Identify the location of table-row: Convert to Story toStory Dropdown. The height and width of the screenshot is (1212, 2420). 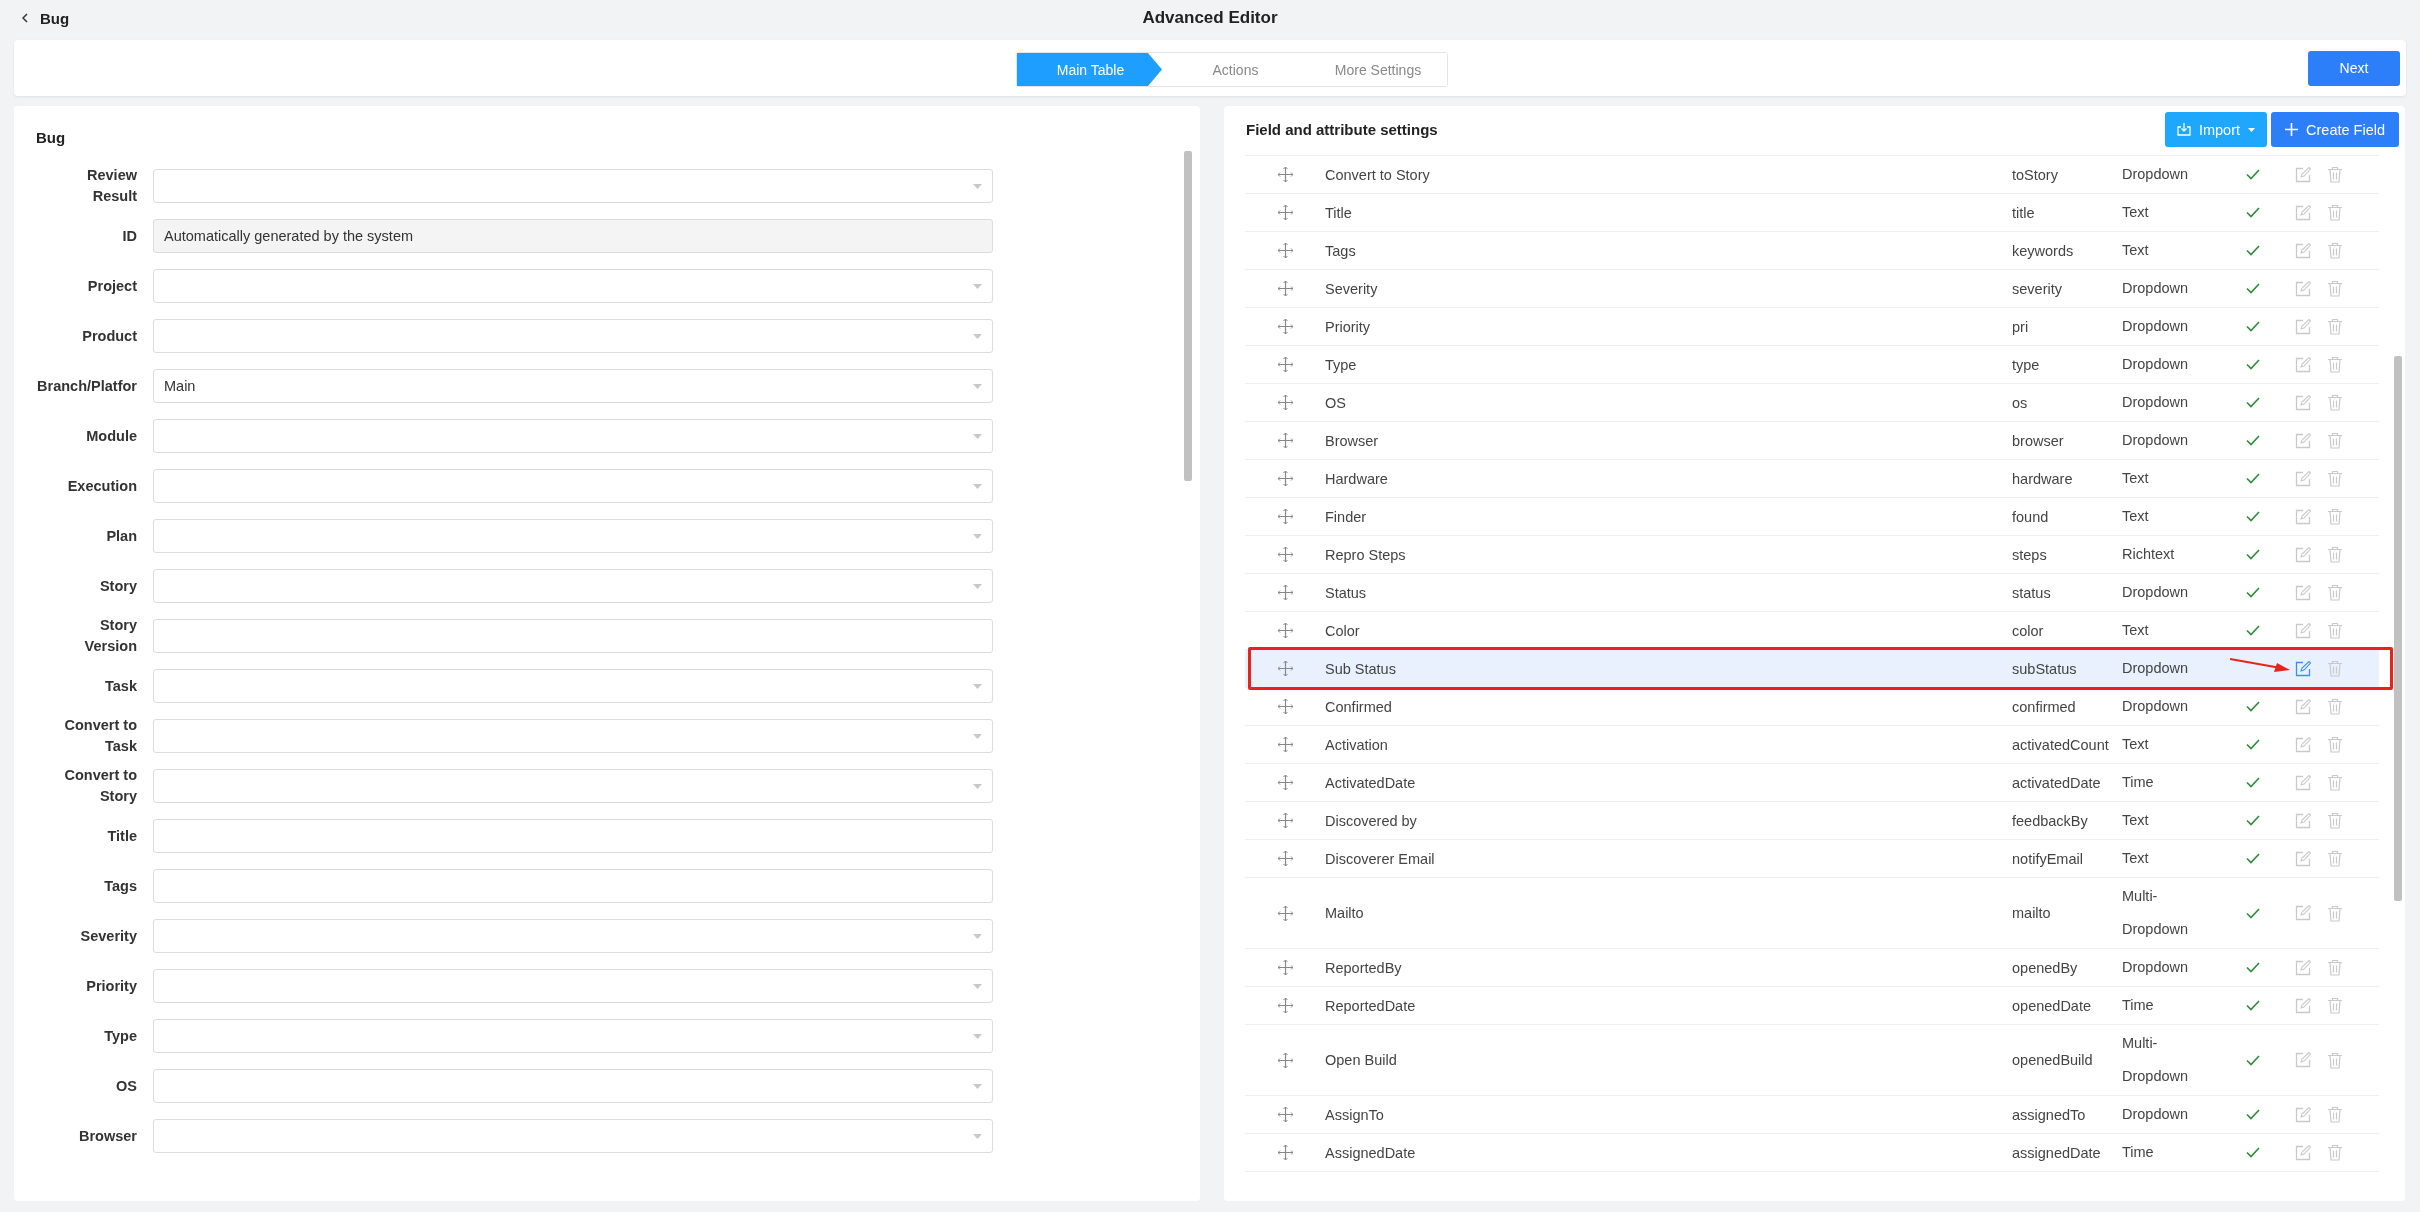
(1812, 175).